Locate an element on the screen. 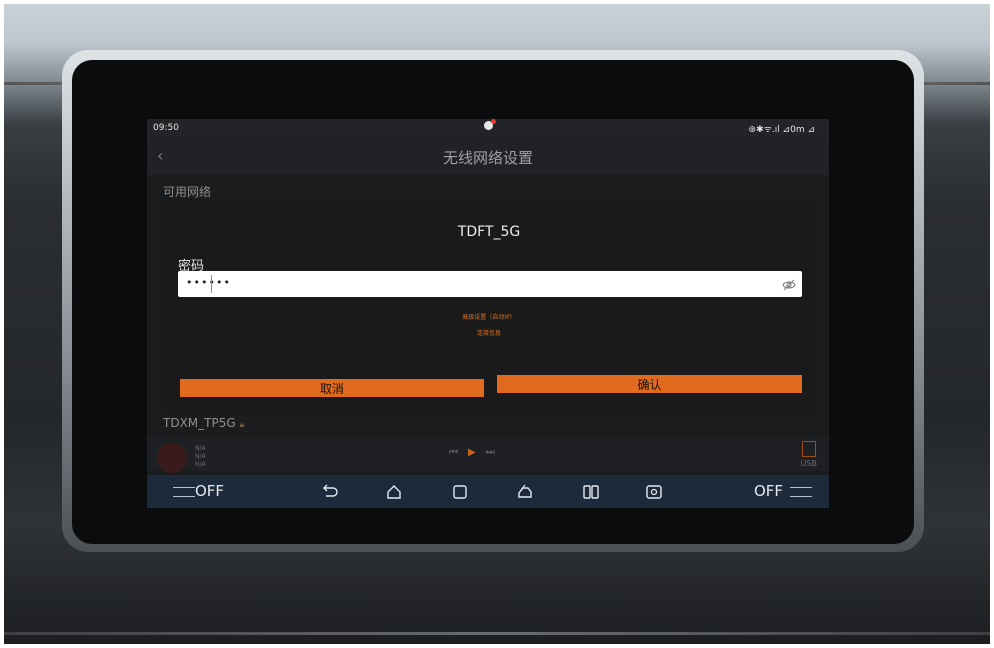  media-artist: N/A is located at coordinates (200, 456).